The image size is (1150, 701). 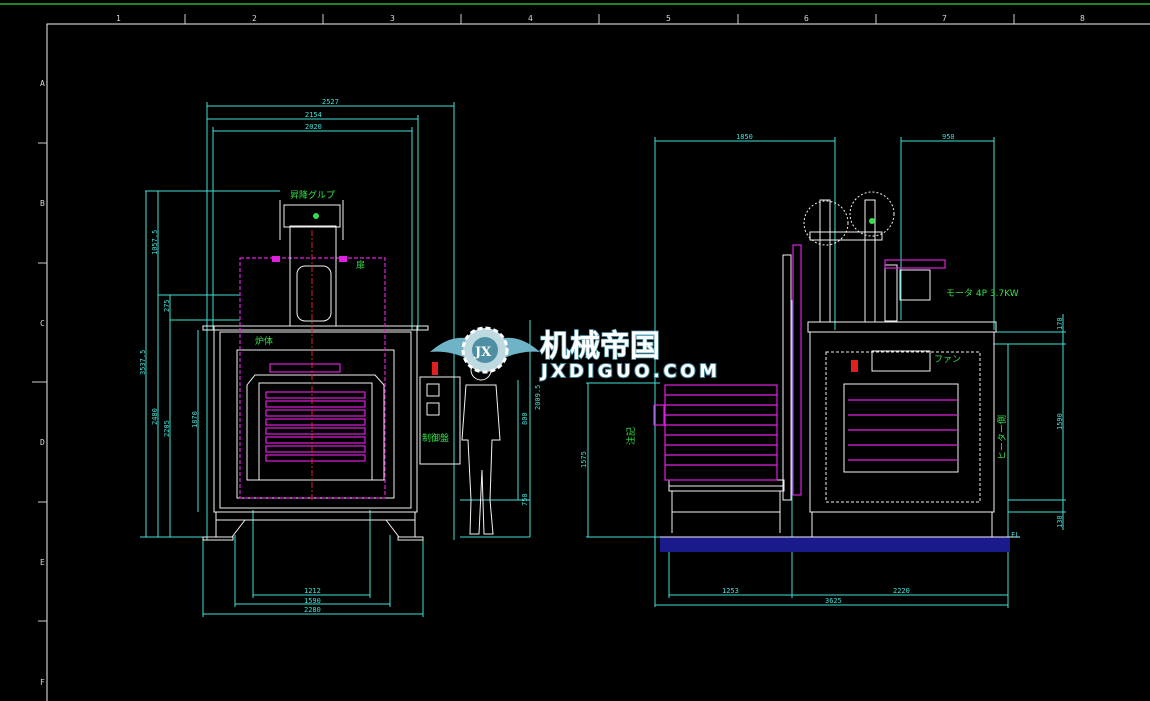 What do you see at coordinates (631, 436) in the screenshot?
I see `label-note: 注記` at bounding box center [631, 436].